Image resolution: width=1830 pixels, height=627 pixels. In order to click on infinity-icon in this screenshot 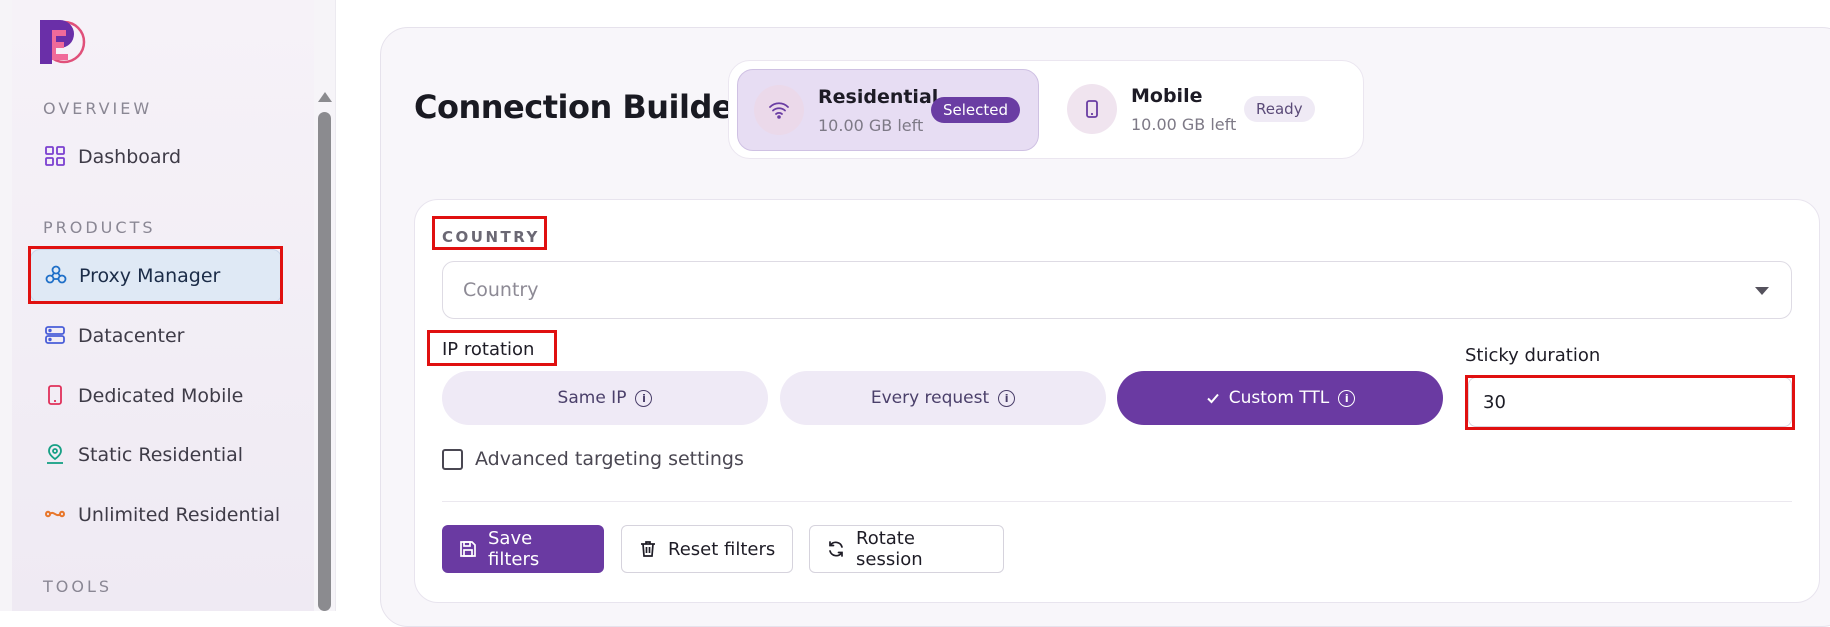, I will do `click(56, 515)`.